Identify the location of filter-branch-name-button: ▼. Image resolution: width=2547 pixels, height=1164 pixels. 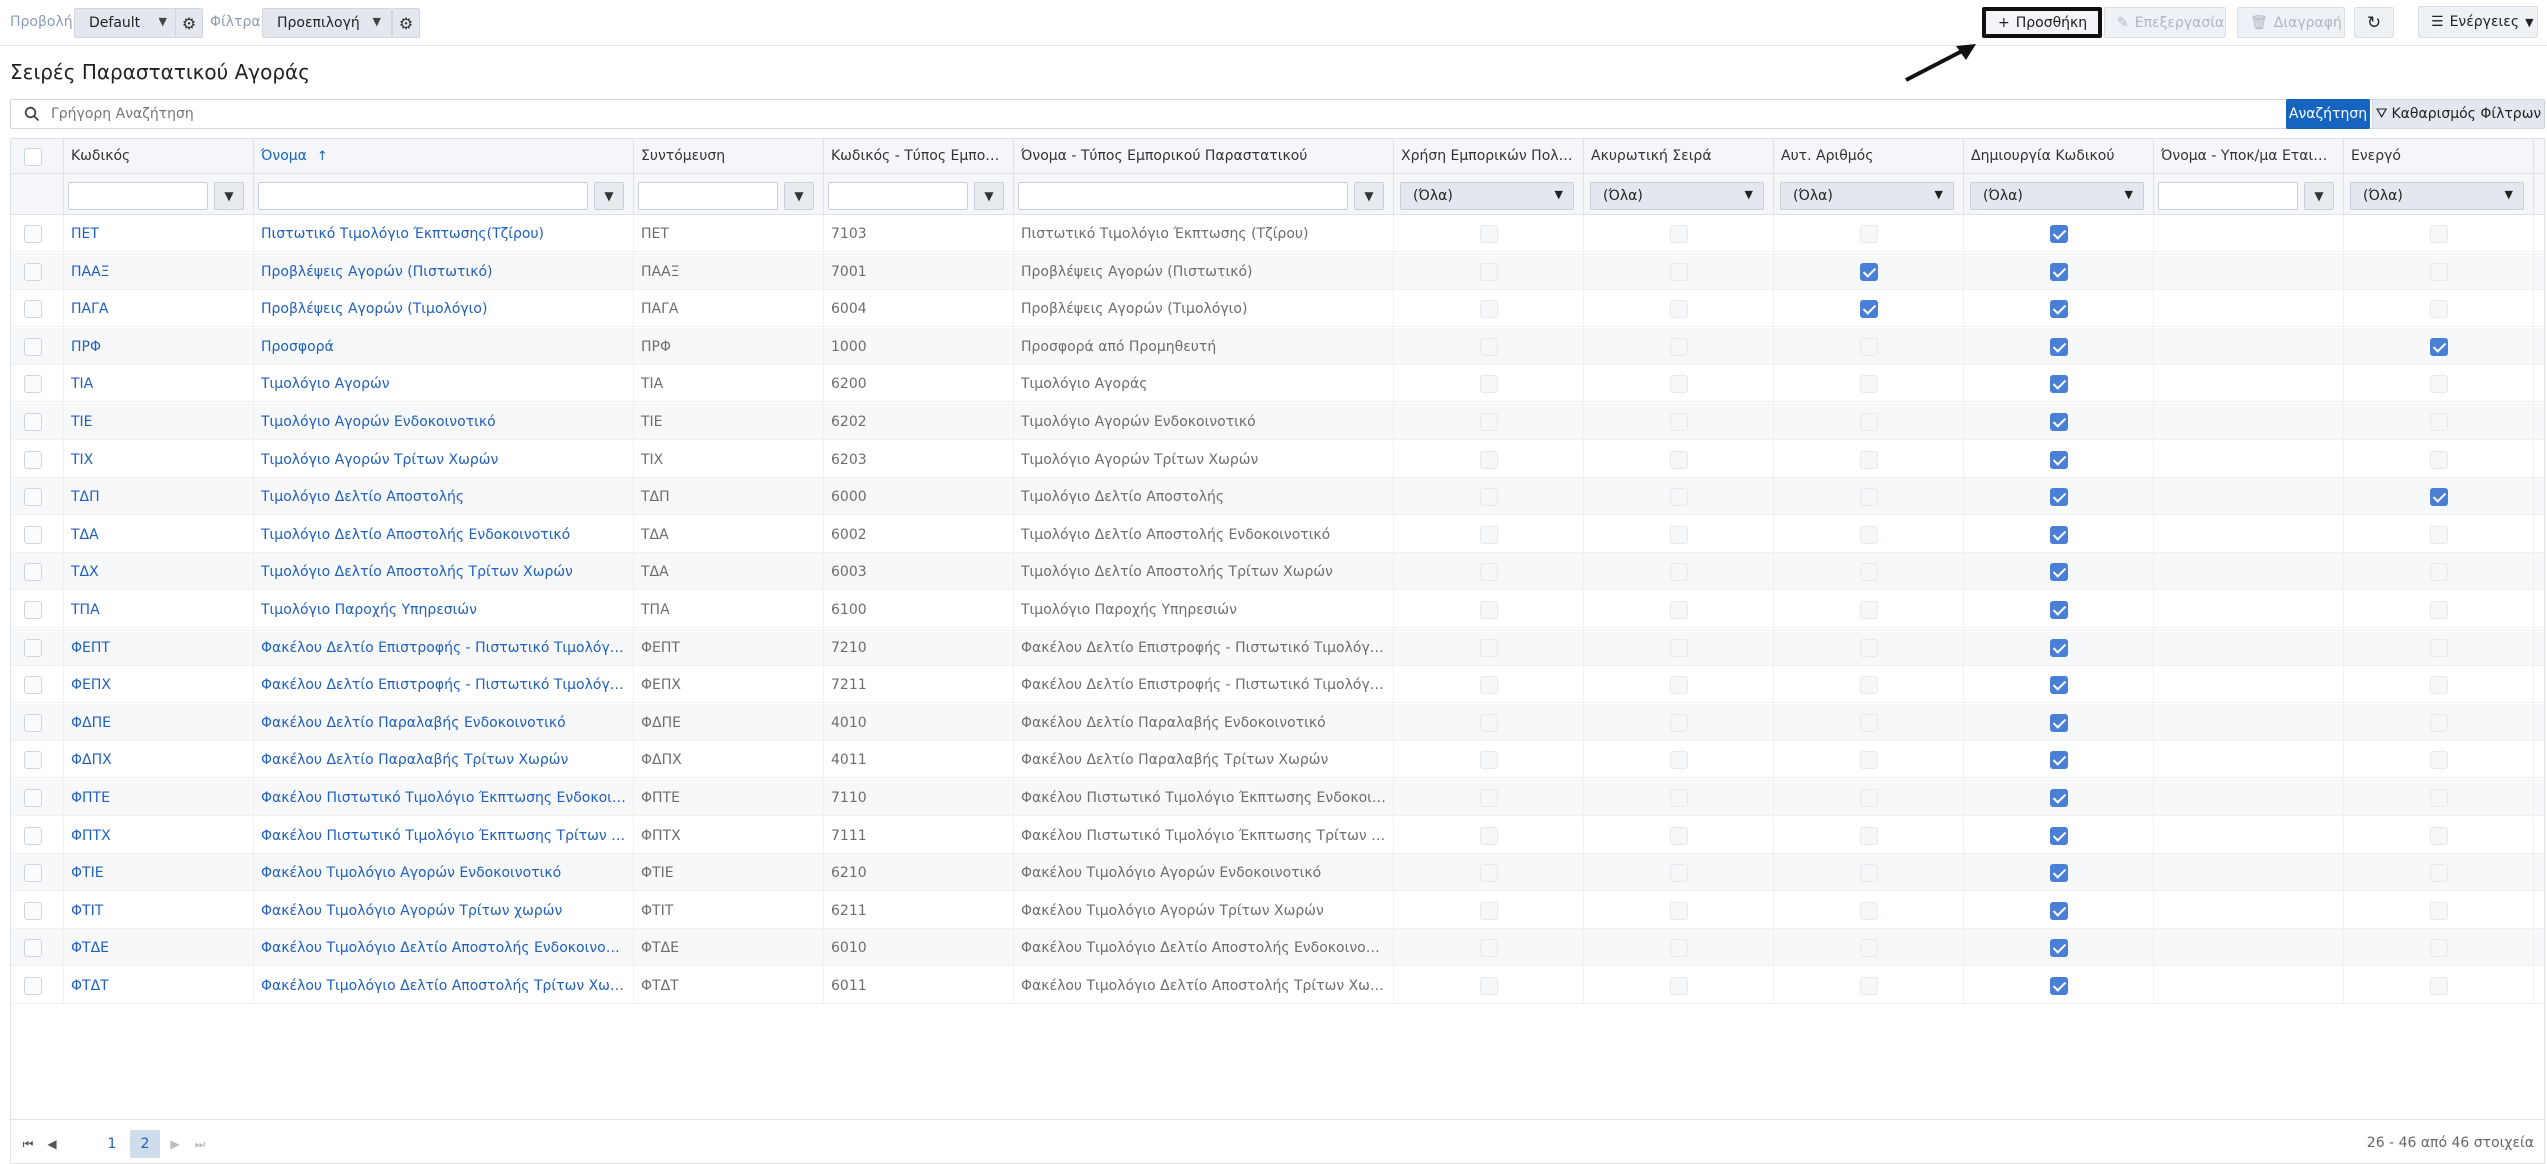
(2319, 196).